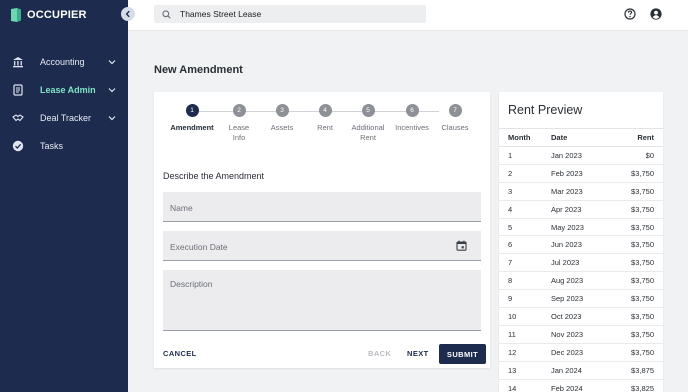  Describe the element at coordinates (462, 354) in the screenshot. I see `submit-button: SUBMIT` at that location.